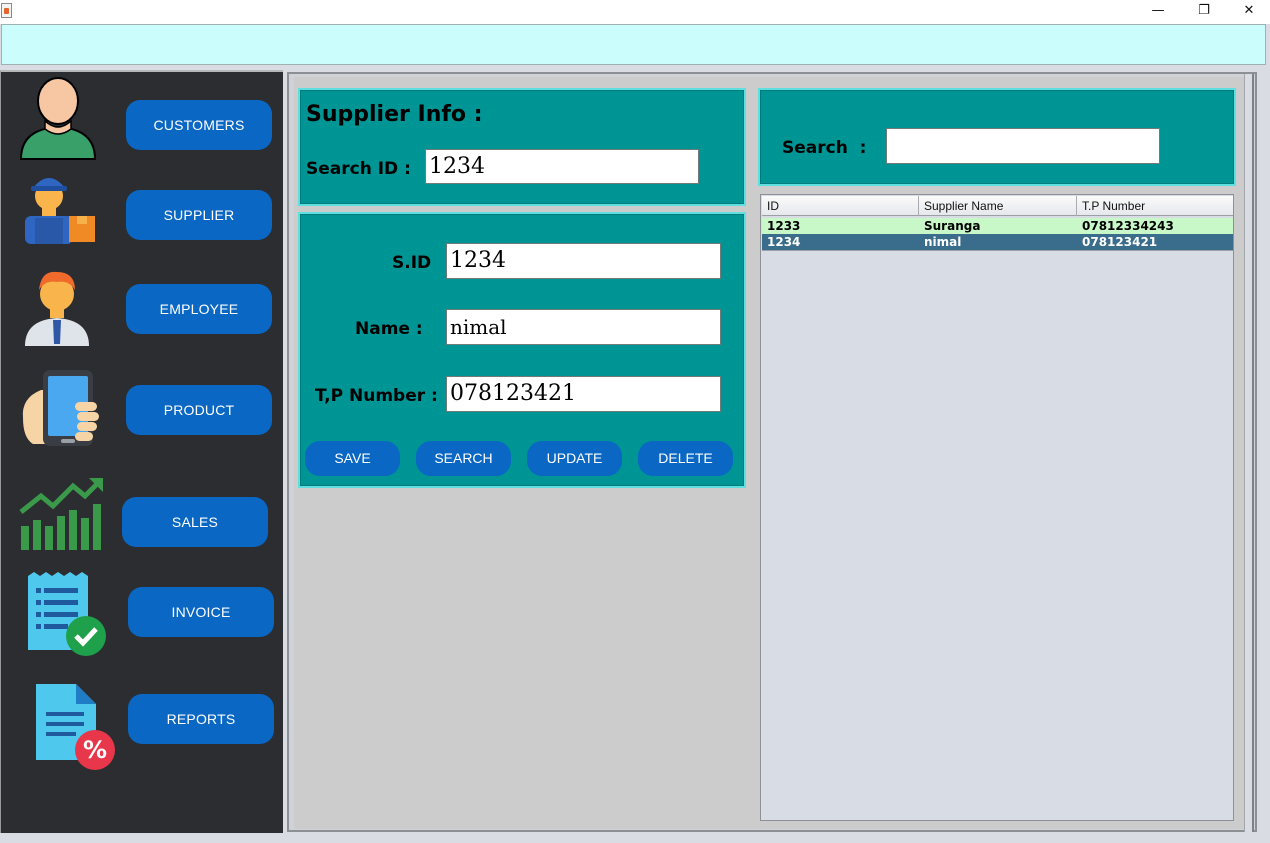 This screenshot has width=1270, height=843. Describe the element at coordinates (199, 410) in the screenshot. I see `sidebar-item-product: PRODUCT` at that location.